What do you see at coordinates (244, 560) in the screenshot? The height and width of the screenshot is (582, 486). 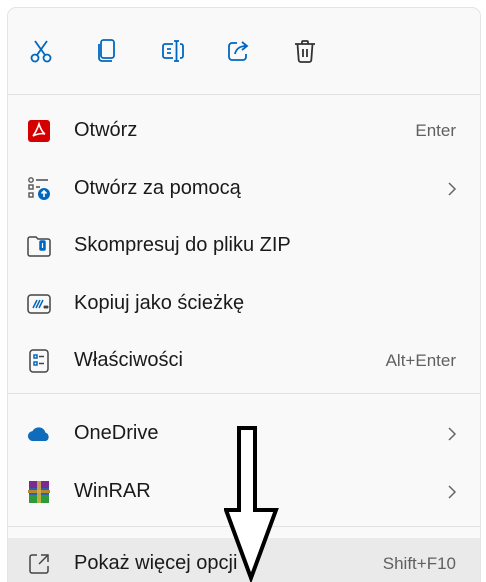 I see `menu-item-show-more-options: Pokaż więcej opcji Shift+F10` at bounding box center [244, 560].